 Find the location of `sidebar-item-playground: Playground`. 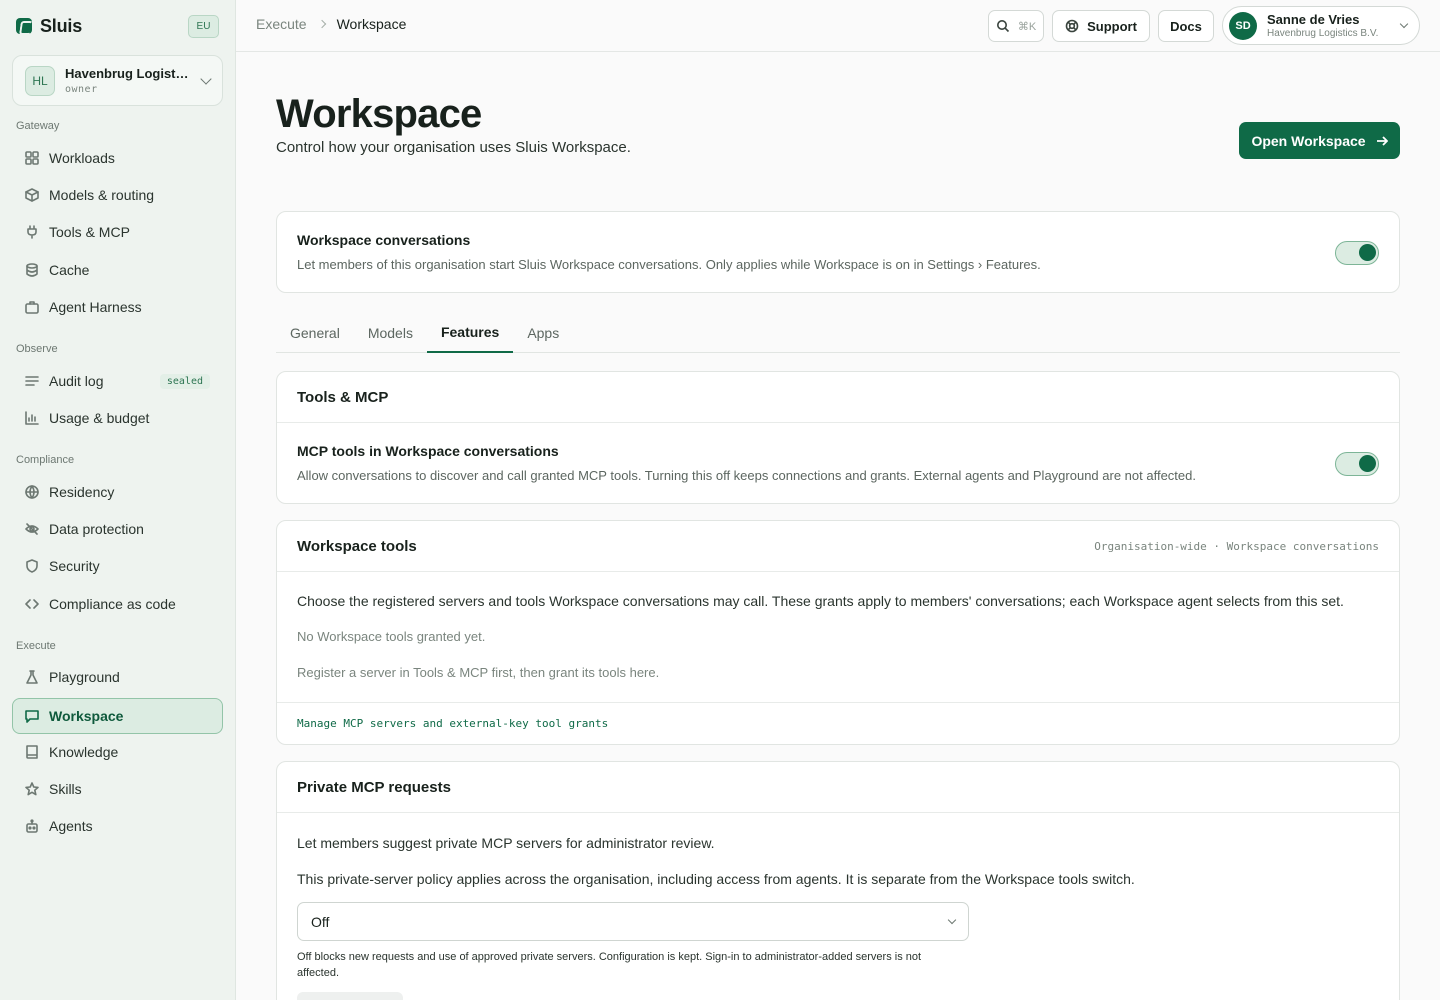

sidebar-item-playground: Playground is located at coordinates (117, 677).